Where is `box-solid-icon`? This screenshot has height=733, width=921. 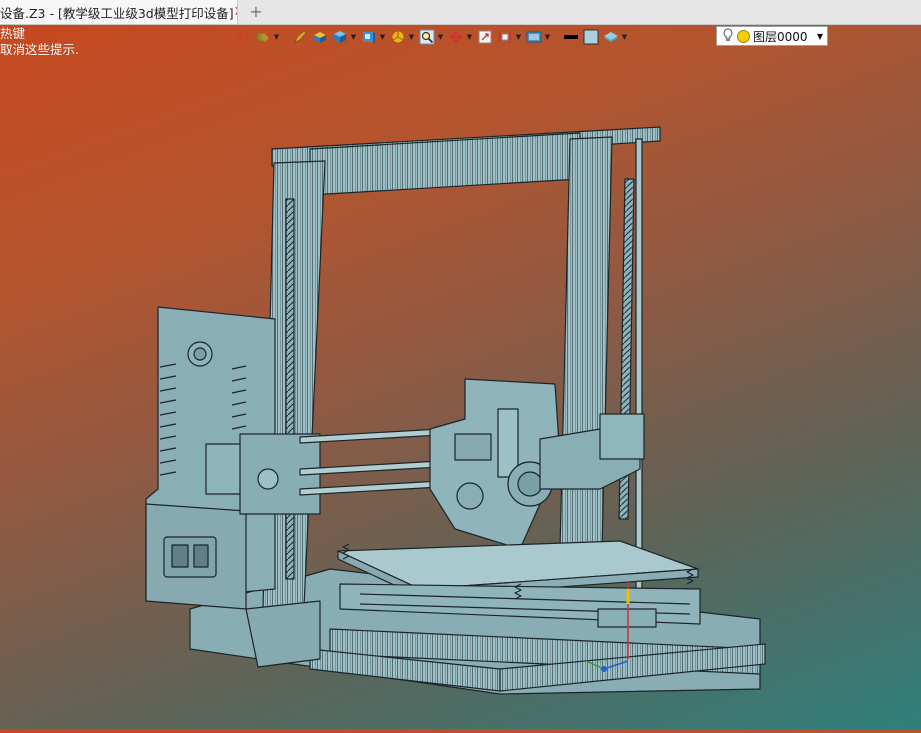 box-solid-icon is located at coordinates (320, 37).